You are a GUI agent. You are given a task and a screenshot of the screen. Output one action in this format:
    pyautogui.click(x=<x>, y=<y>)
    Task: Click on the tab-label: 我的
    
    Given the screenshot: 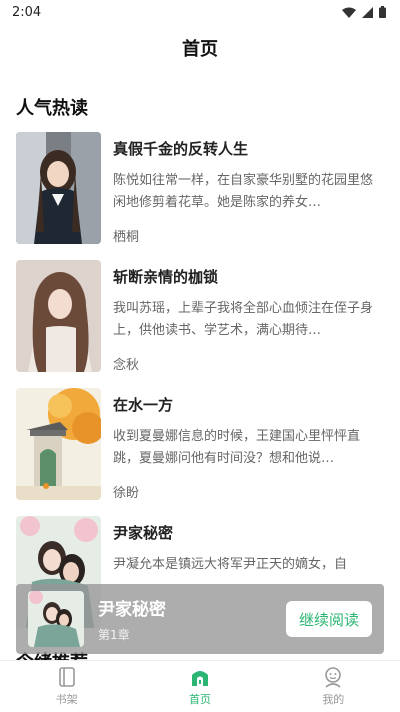 What is the action you would take?
    pyautogui.click(x=333, y=699)
    